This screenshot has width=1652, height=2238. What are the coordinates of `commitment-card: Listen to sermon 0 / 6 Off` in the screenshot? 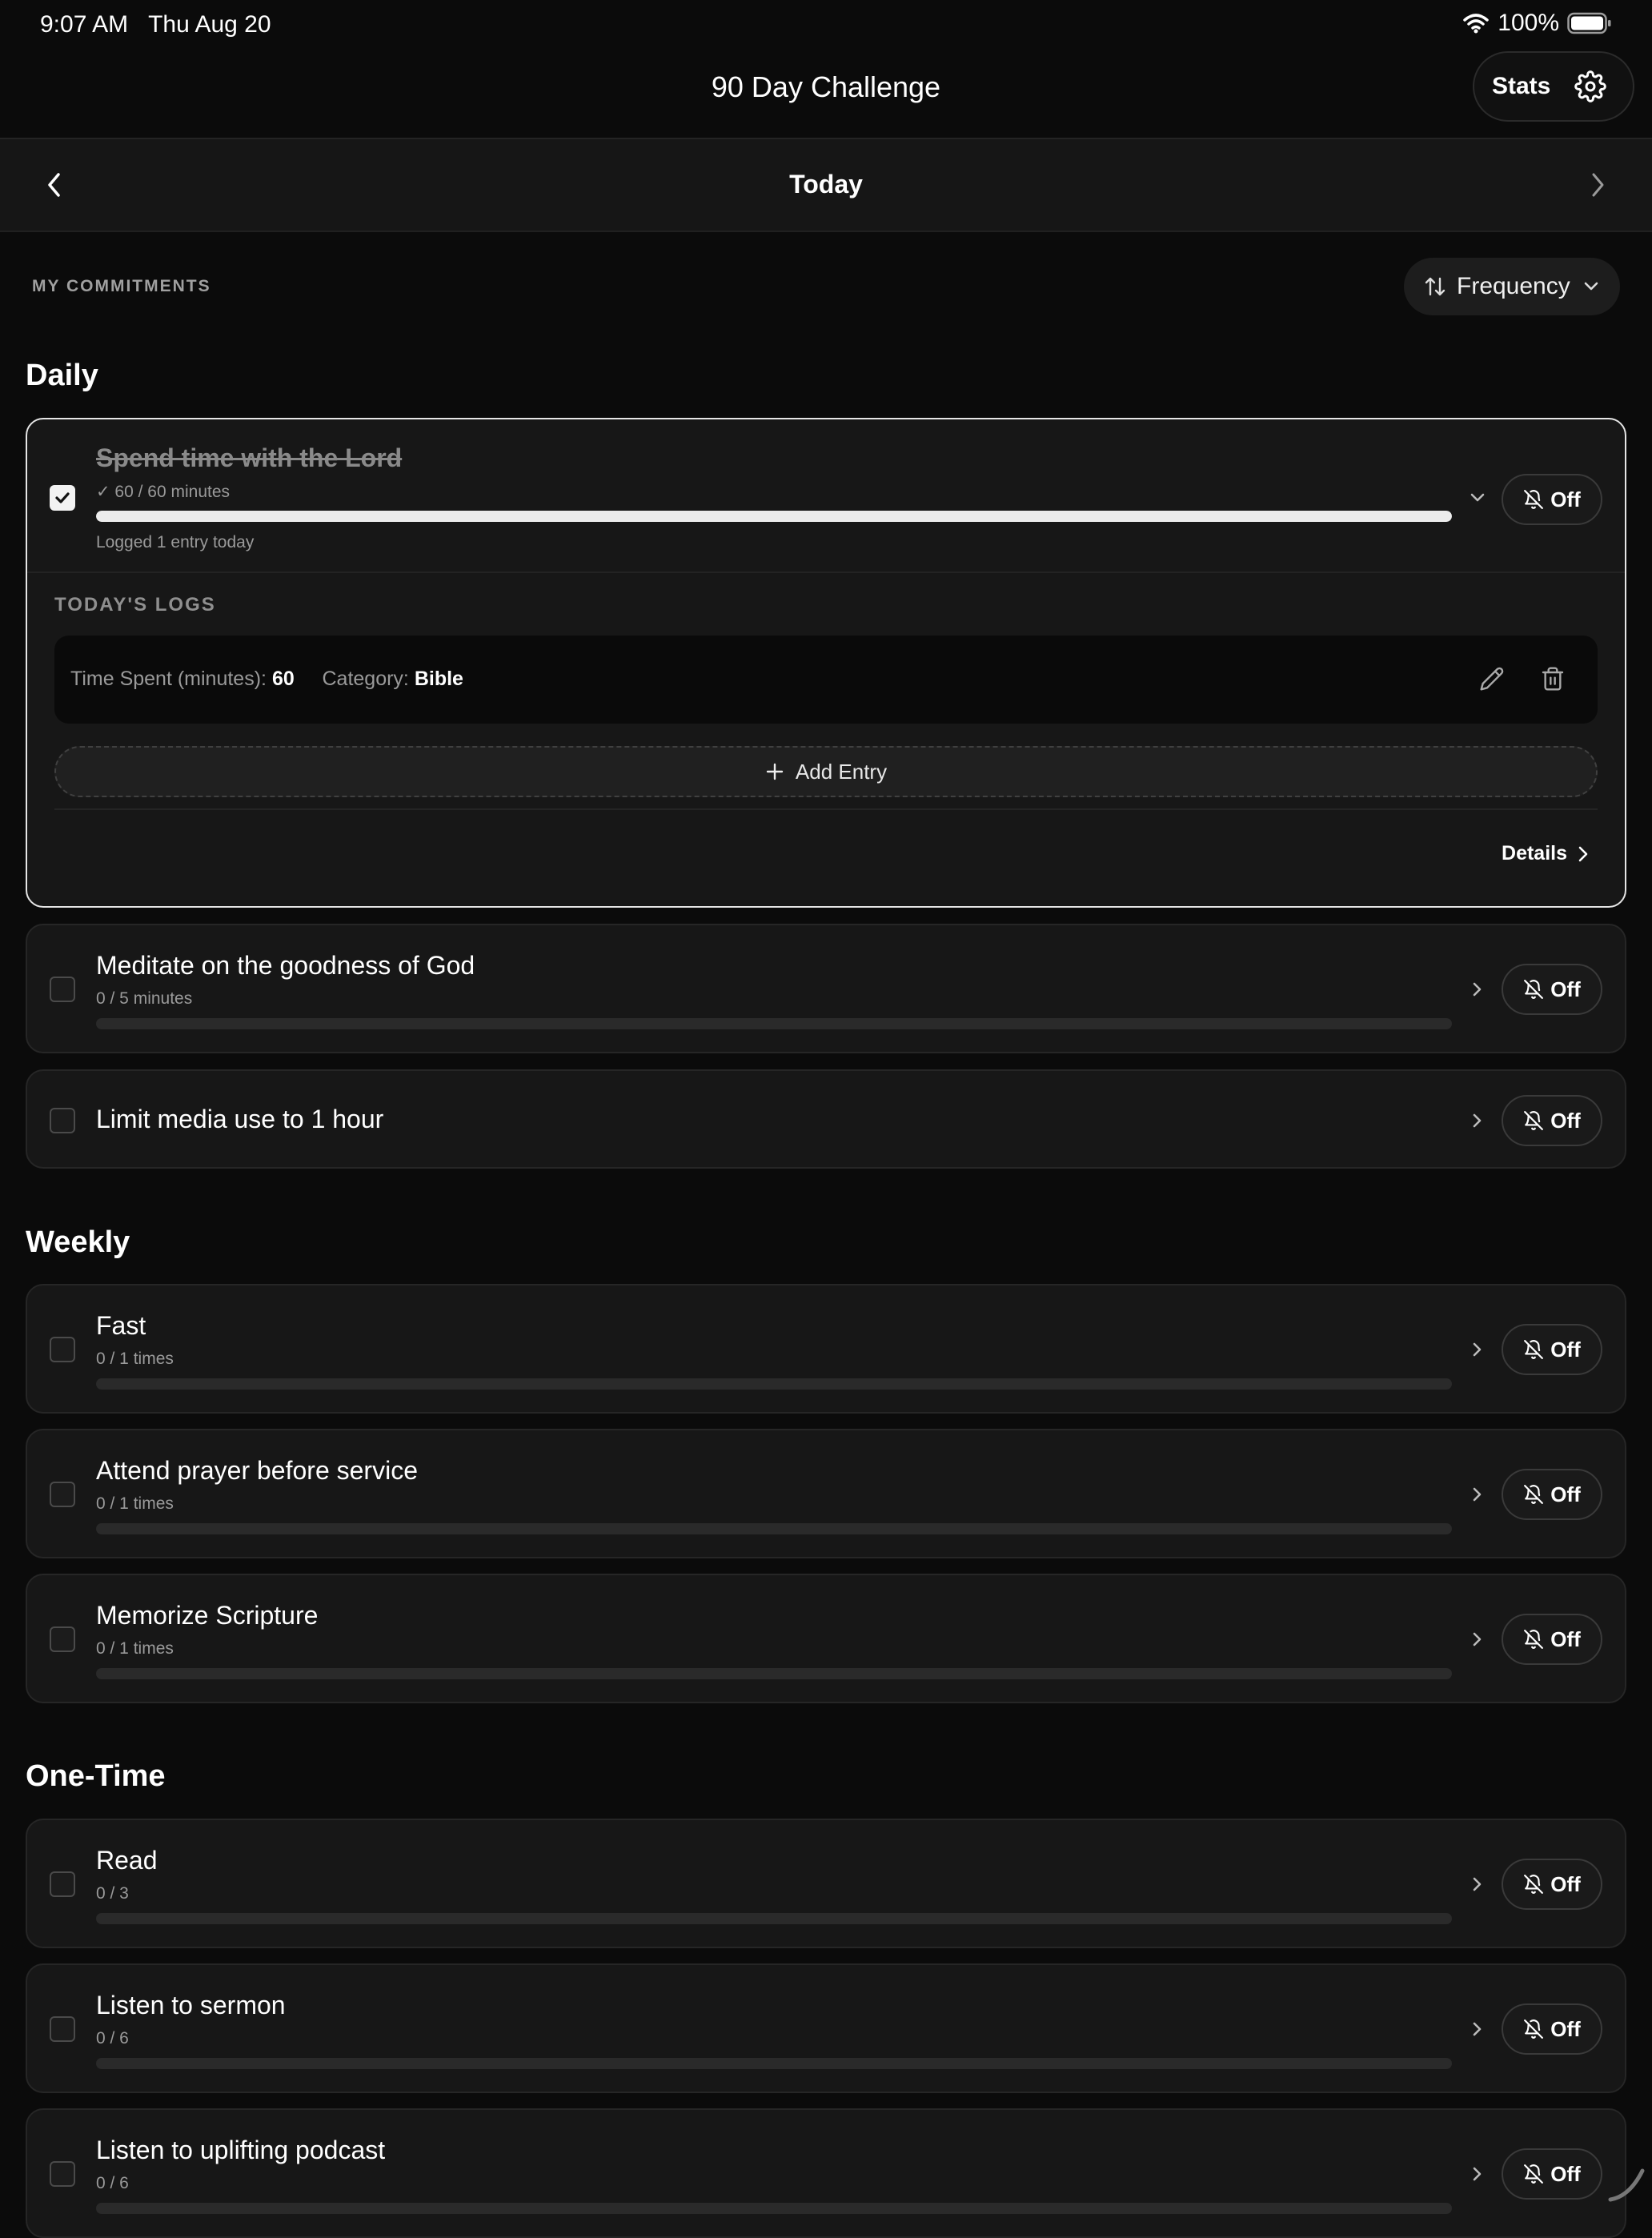 It's located at (826, 2028).